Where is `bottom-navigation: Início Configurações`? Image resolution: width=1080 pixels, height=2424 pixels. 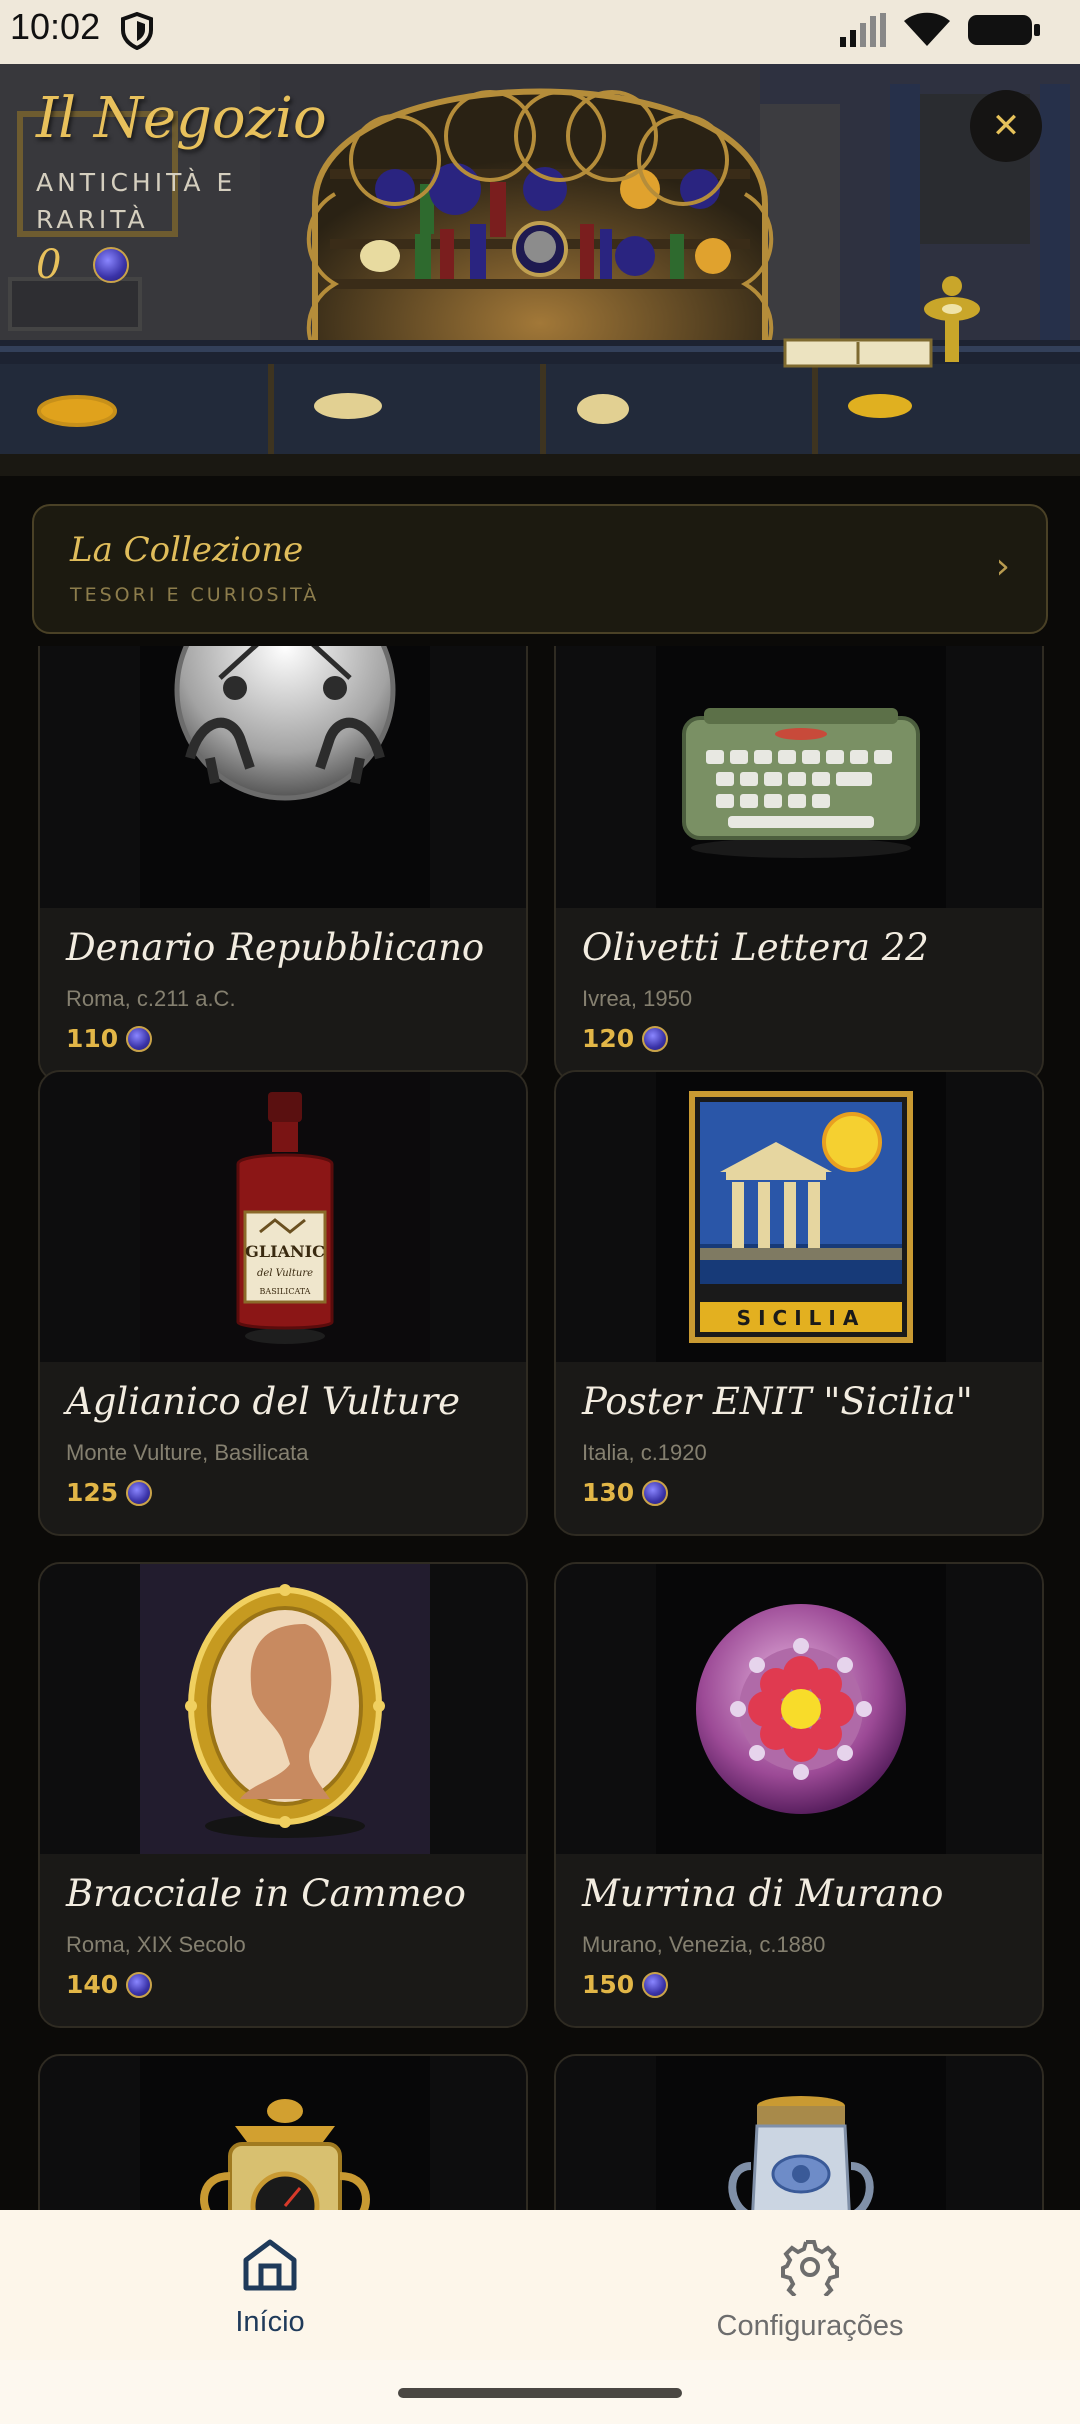 bottom-navigation: Início Configurações is located at coordinates (540, 2285).